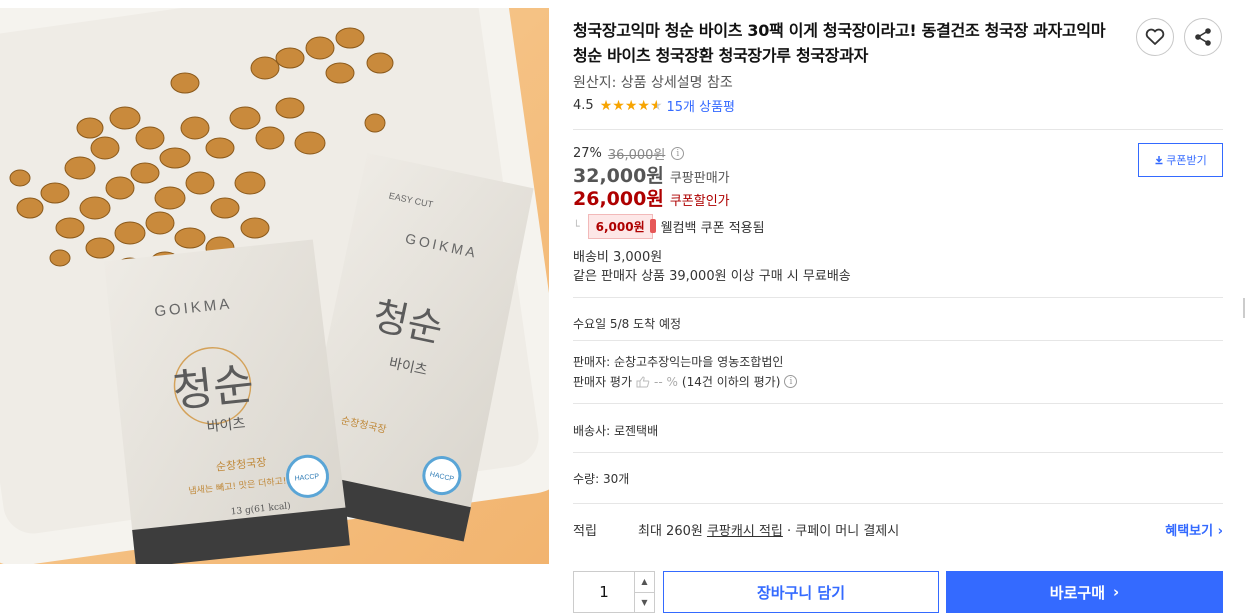 This screenshot has height=615, width=1245. What do you see at coordinates (1186, 160) in the screenshot?
I see `coupon-button-label: 쿠폰받기` at bounding box center [1186, 160].